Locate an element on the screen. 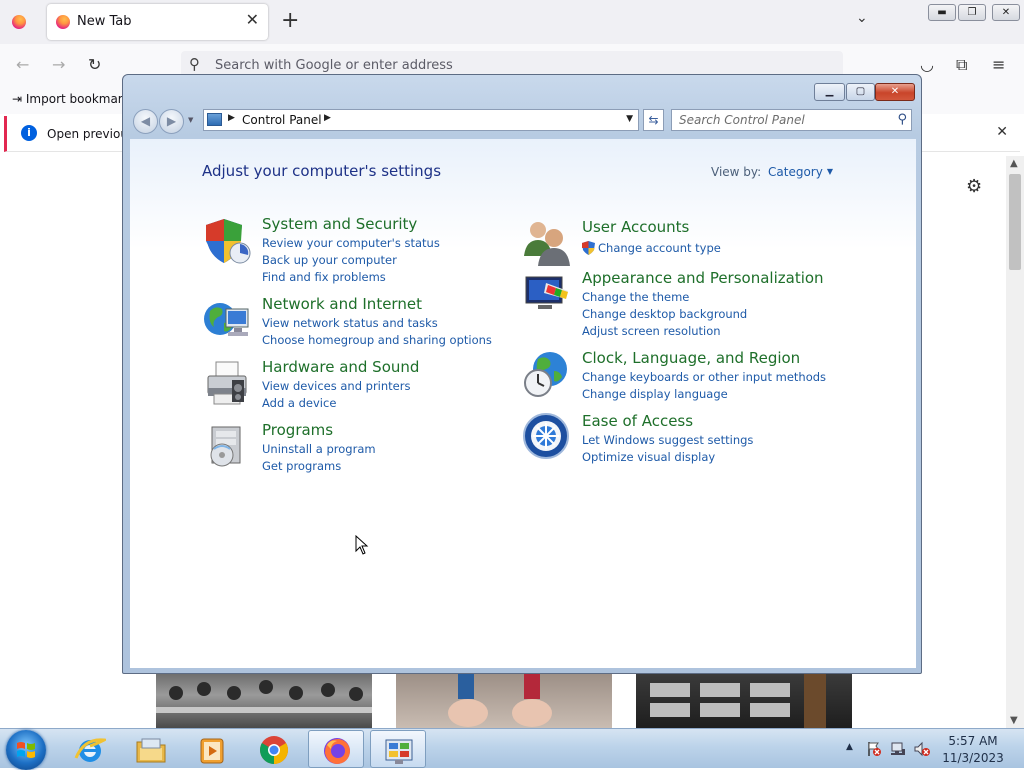  category-link: Find and fix problems is located at coordinates (324, 277).